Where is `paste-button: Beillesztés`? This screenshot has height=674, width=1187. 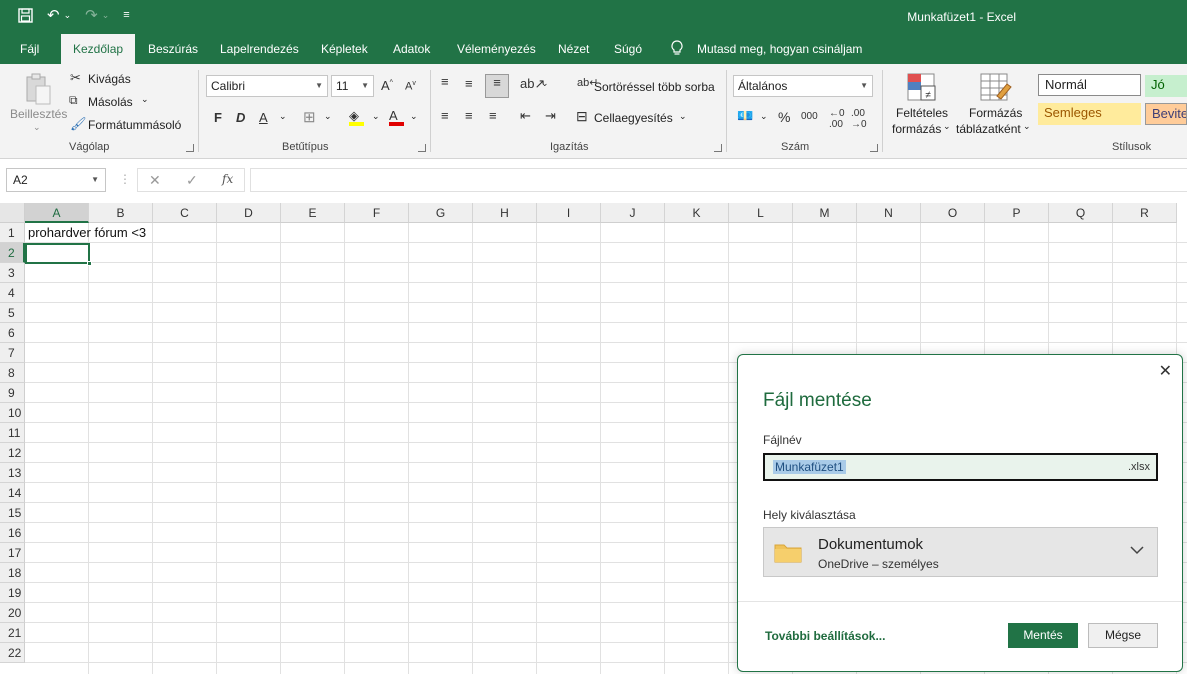
paste-button: Beillesztés is located at coordinates (38, 114).